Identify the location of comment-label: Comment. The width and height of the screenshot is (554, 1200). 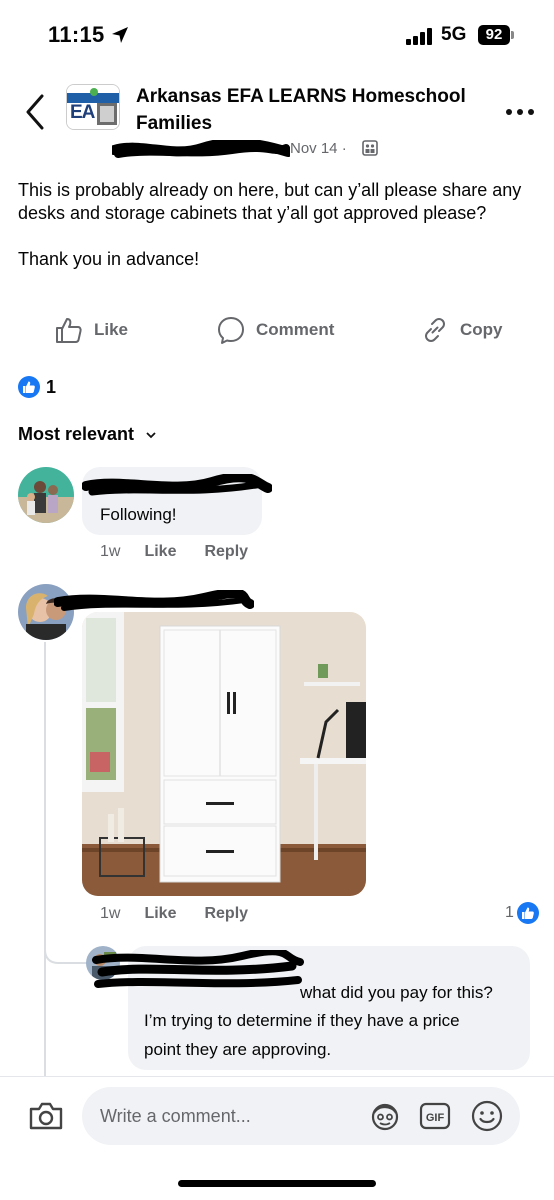
(295, 329).